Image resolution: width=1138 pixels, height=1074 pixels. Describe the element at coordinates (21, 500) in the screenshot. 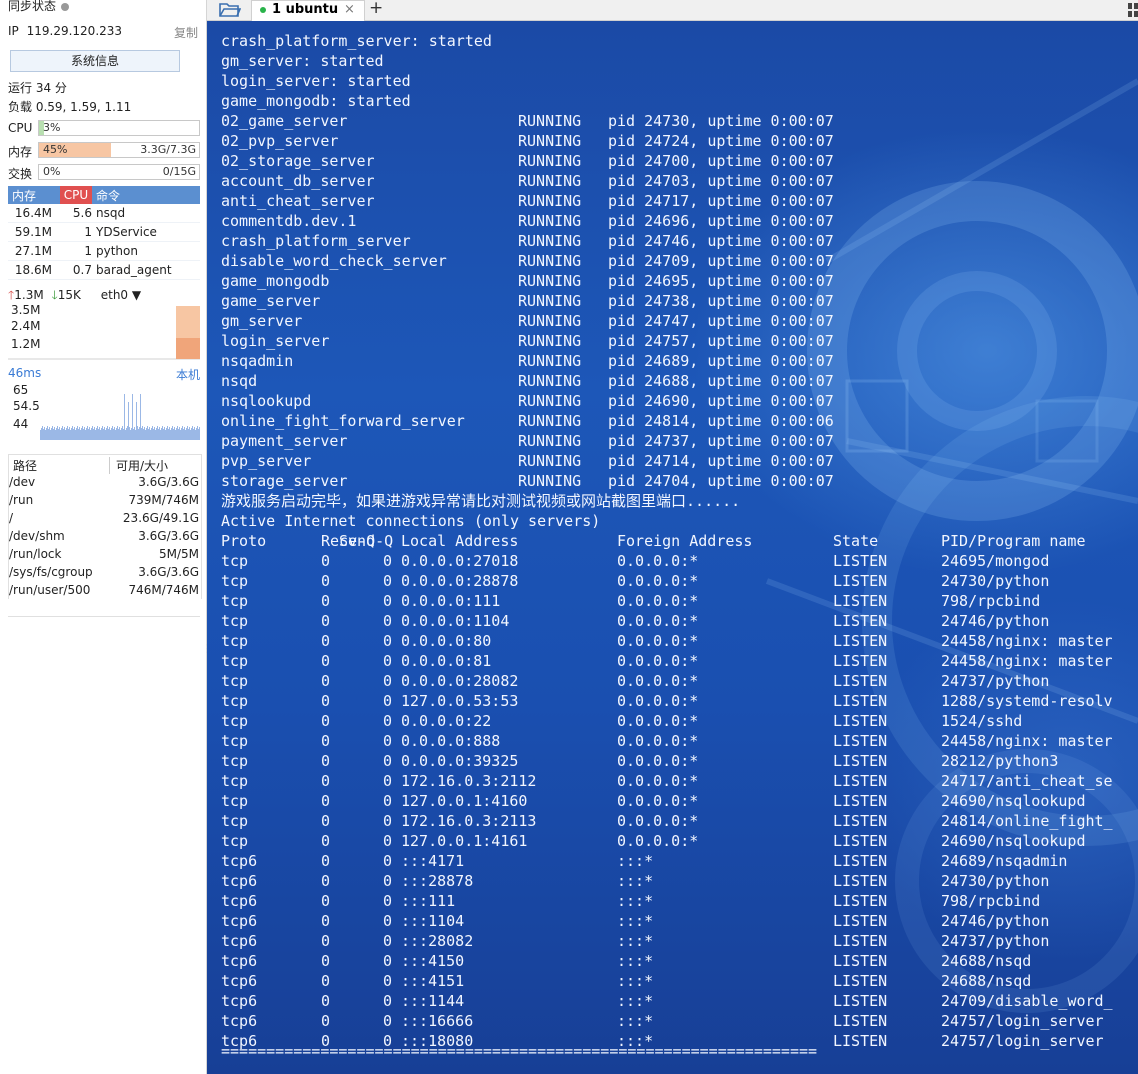

I see `disk-path: /run` at that location.